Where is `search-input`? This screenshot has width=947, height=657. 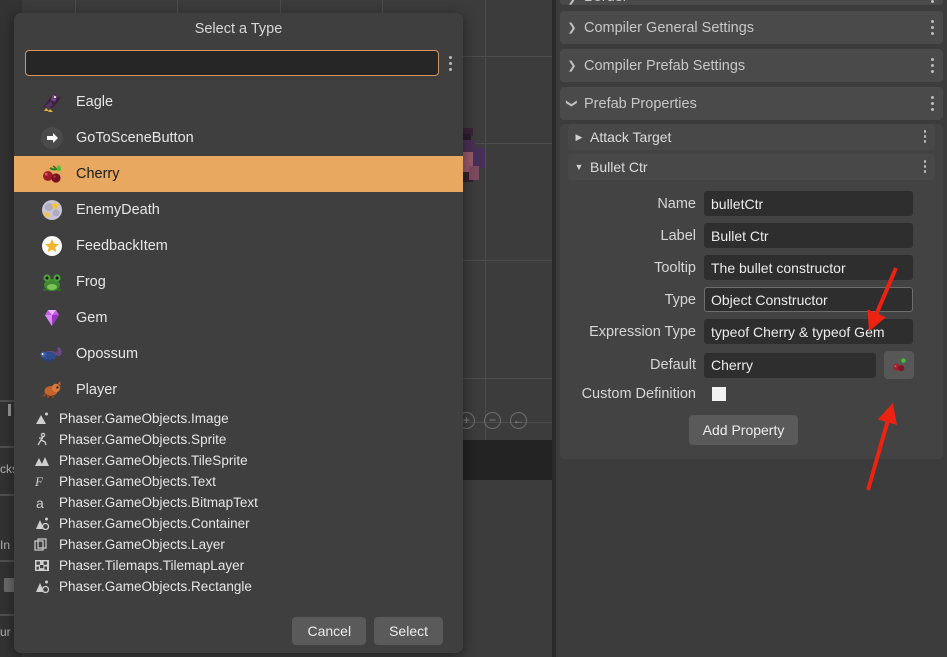
search-input is located at coordinates (232, 63).